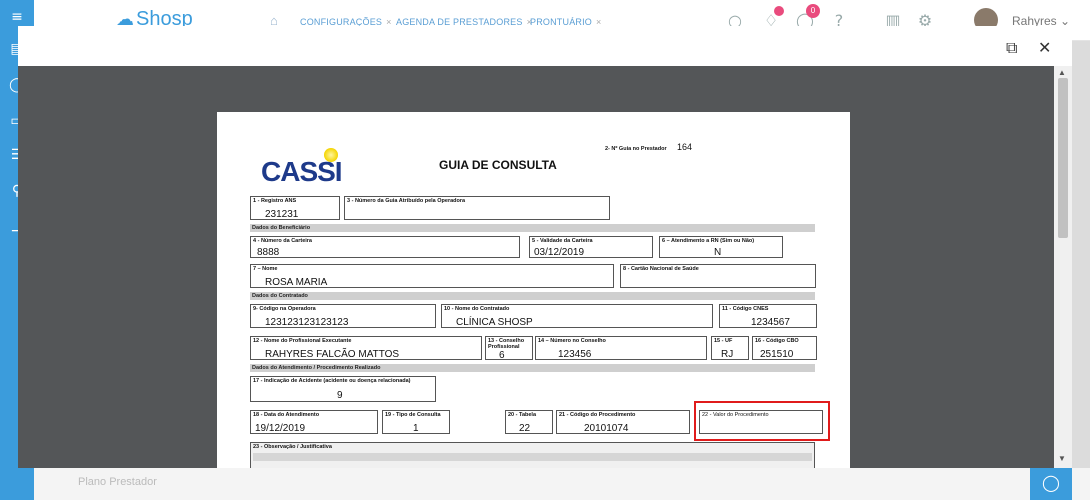  I want to click on field-label: 5 - Validade da Carteira, so click(562, 241).